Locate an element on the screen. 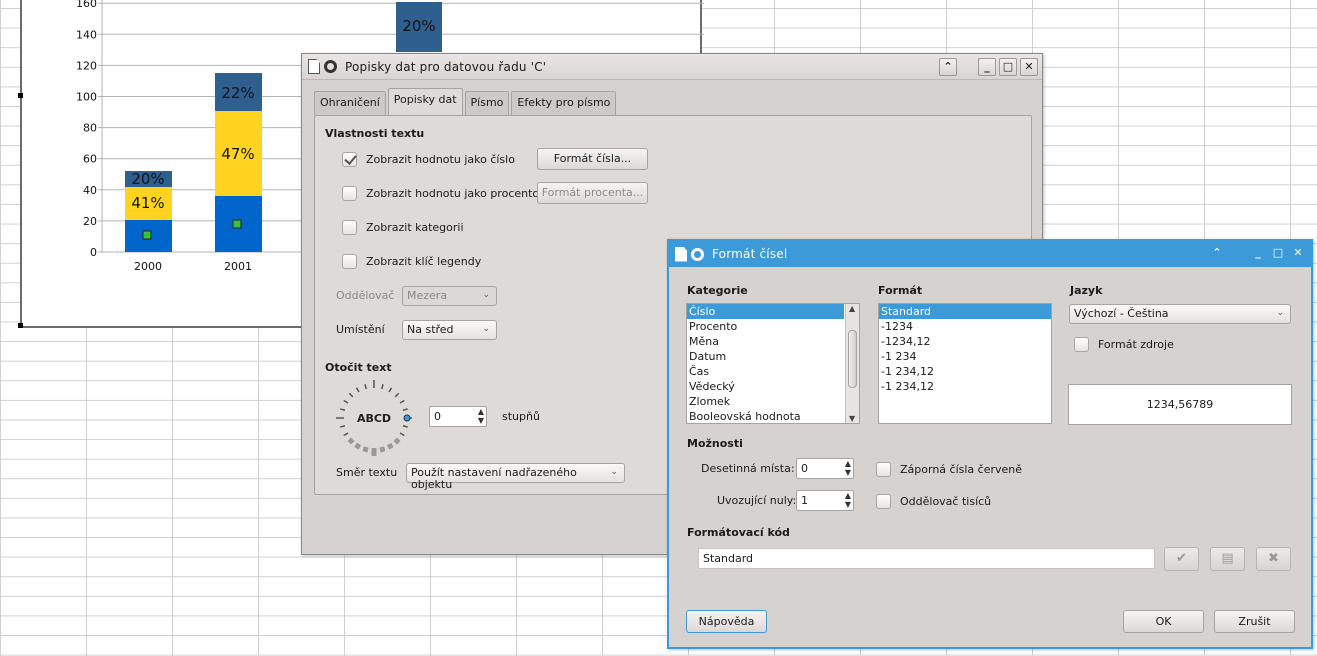 This screenshot has height=656, width=1317. category-item: Vědecký is located at coordinates (765, 386).